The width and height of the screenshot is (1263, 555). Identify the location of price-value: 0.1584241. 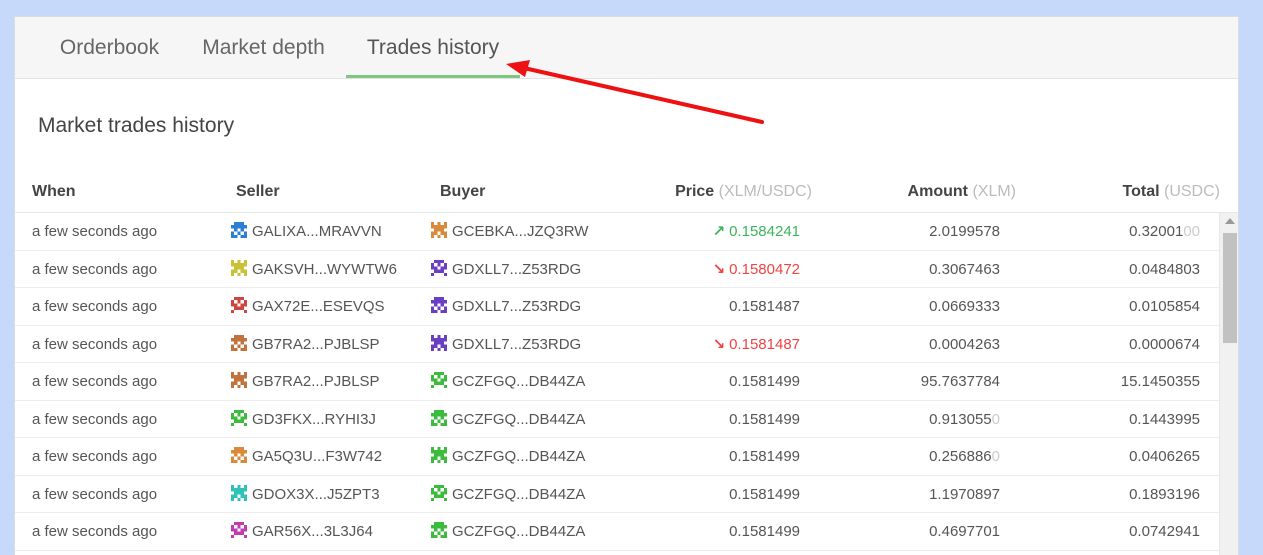
(764, 231).